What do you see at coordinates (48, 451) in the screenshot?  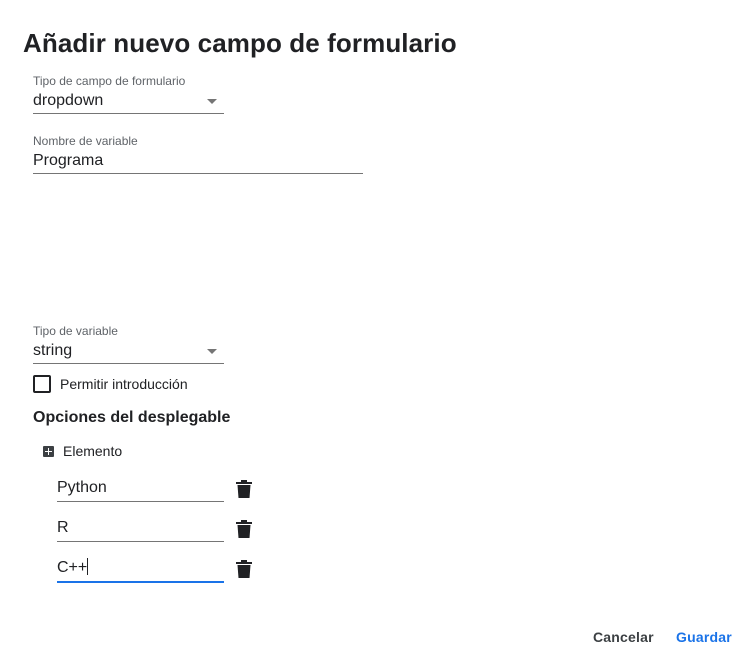 I see `add-box-icon` at bounding box center [48, 451].